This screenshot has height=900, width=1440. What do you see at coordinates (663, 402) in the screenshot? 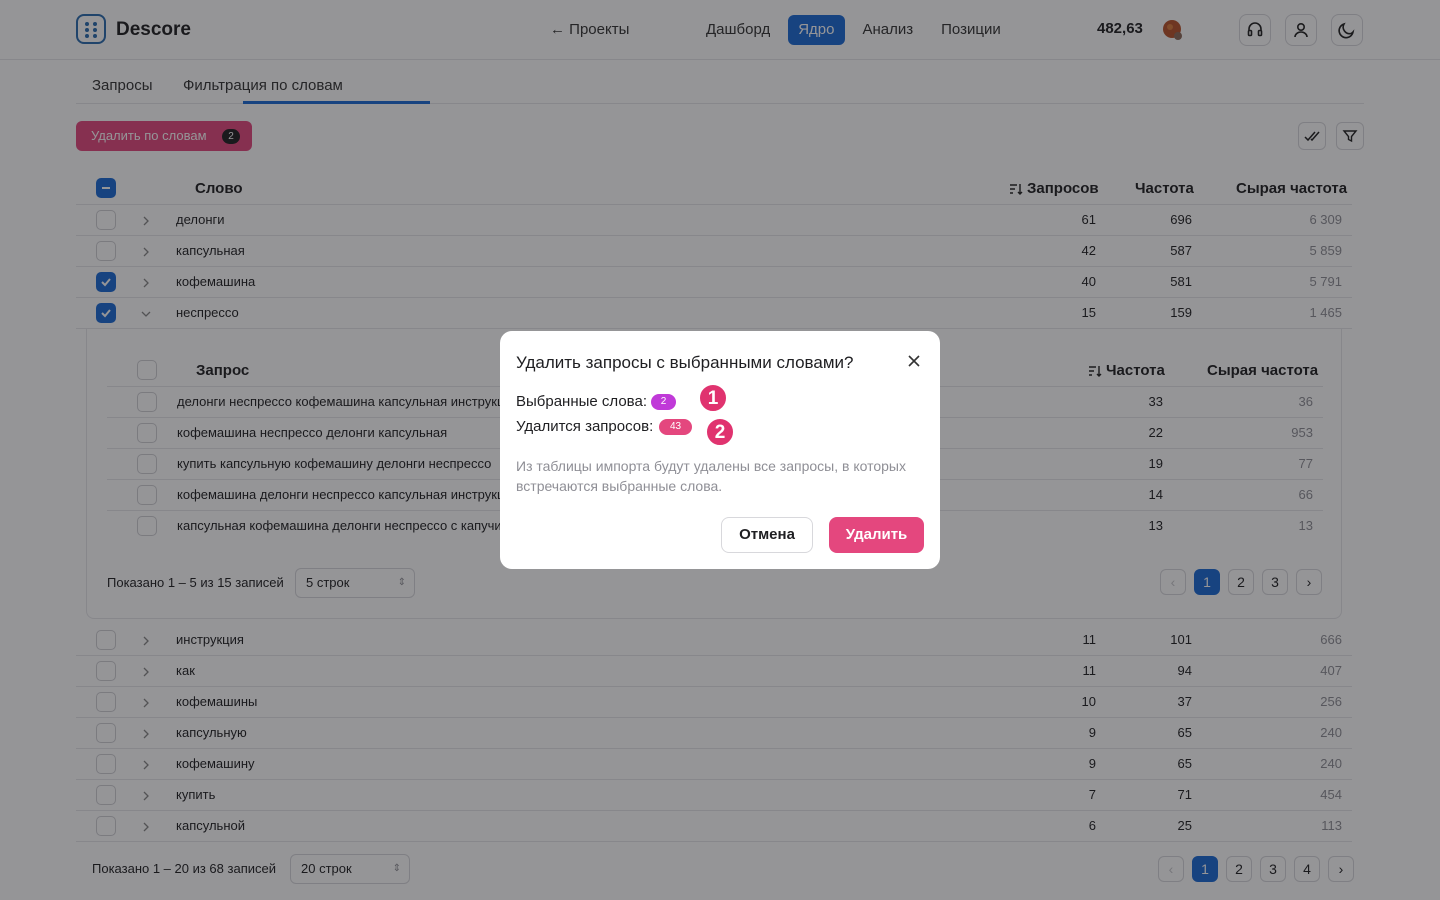
I see `selected-words-count: 2` at bounding box center [663, 402].